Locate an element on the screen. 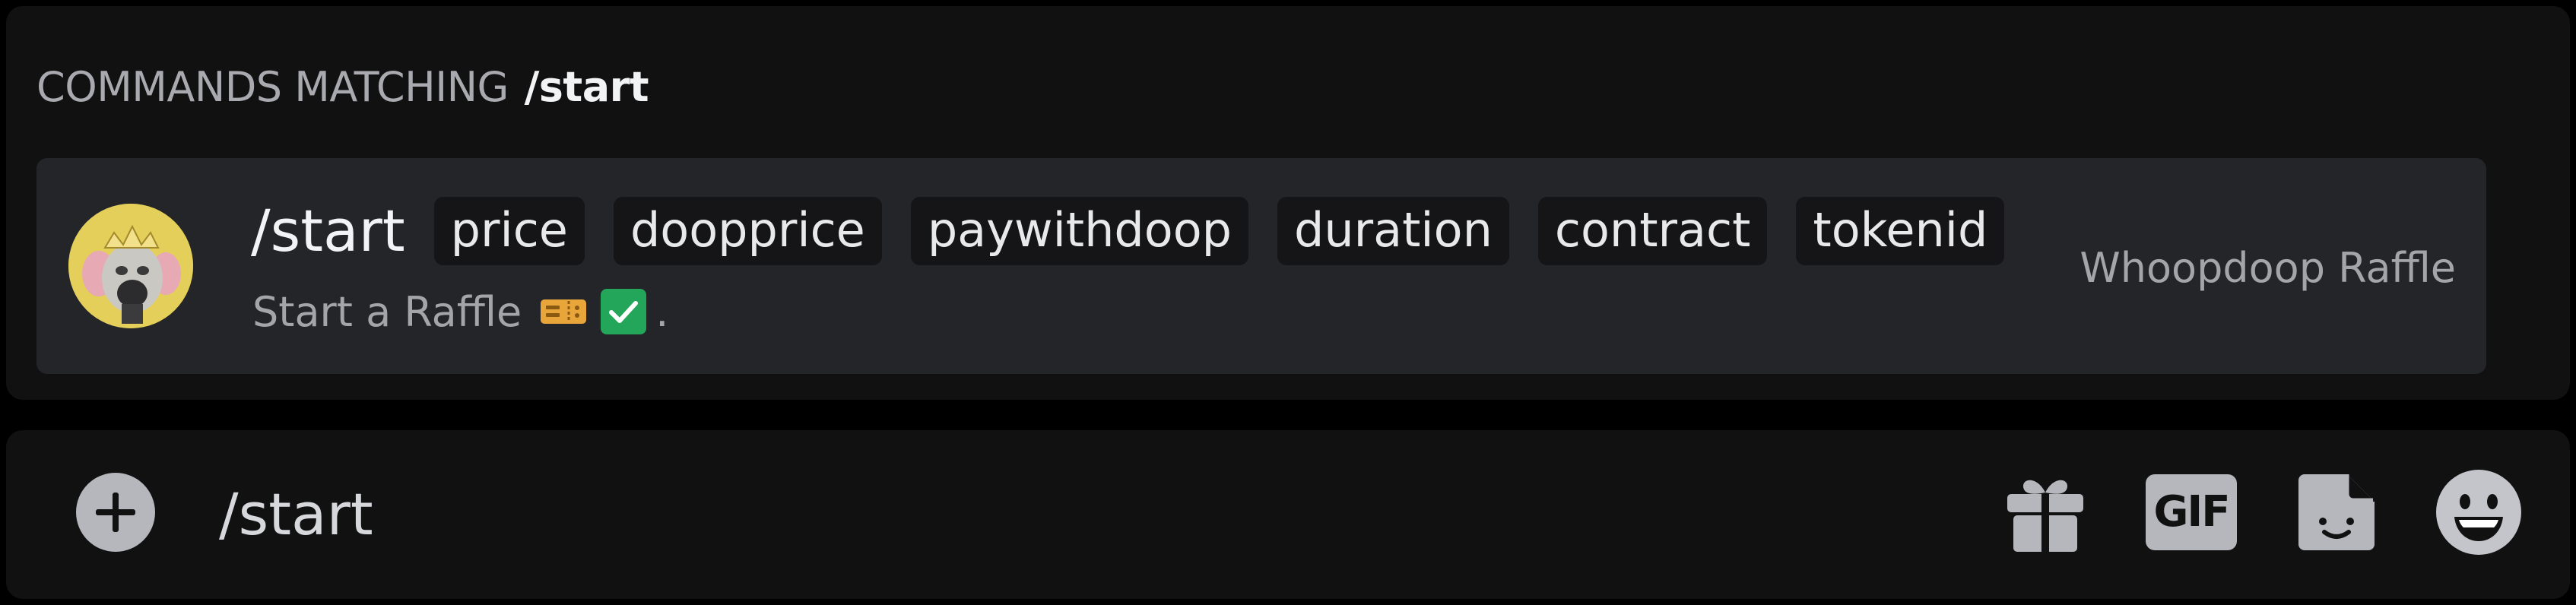 Image resolution: width=2576 pixels, height=605 pixels. header-label: COMMANDS MATCHING is located at coordinates (272, 87).